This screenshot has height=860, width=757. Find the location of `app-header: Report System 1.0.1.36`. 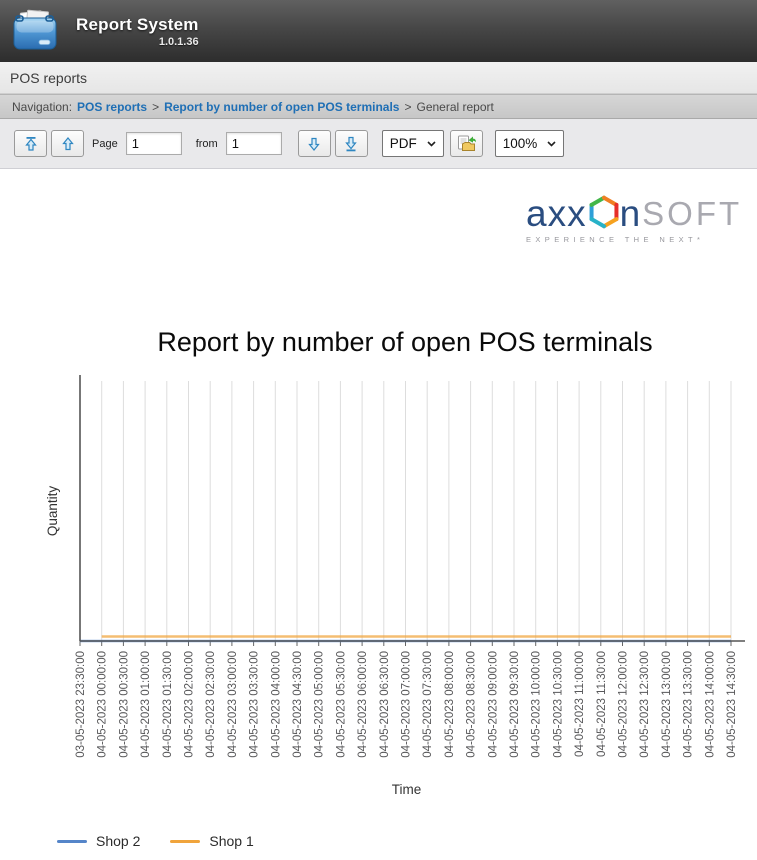

app-header: Report System 1.0.1.36 is located at coordinates (378, 31).